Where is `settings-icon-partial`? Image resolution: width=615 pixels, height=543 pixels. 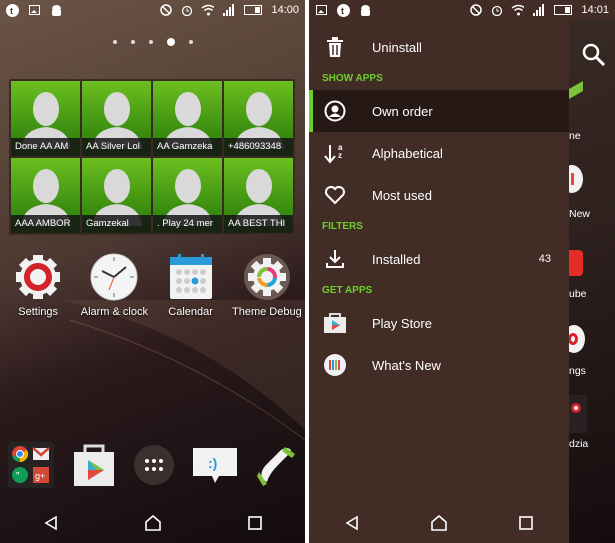 settings-icon-partial is located at coordinates (577, 339).